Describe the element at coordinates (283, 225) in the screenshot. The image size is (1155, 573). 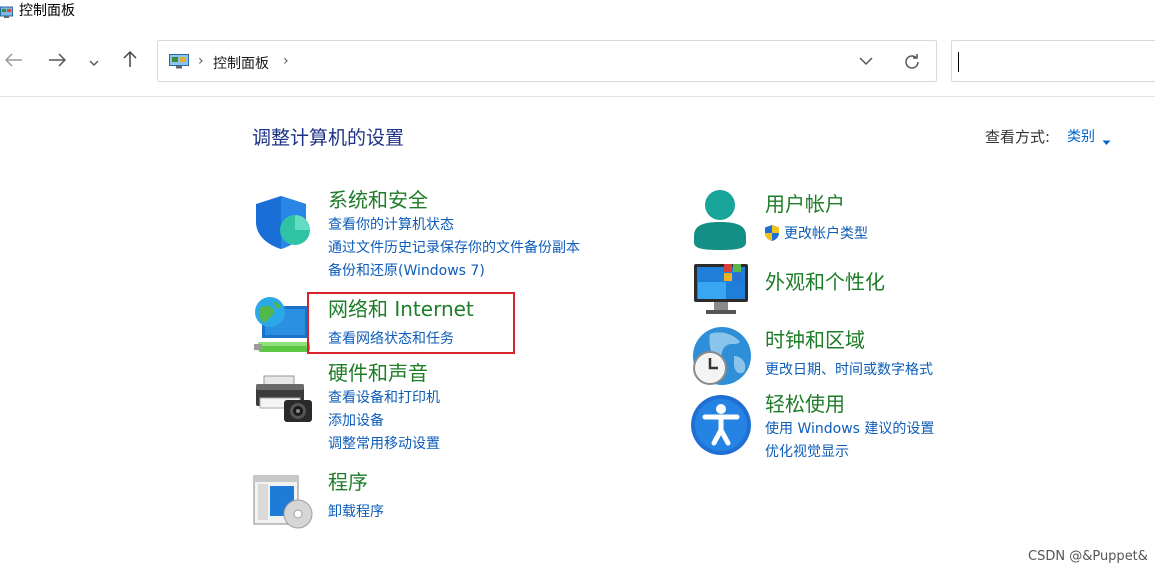
I see `shield-icon` at that location.